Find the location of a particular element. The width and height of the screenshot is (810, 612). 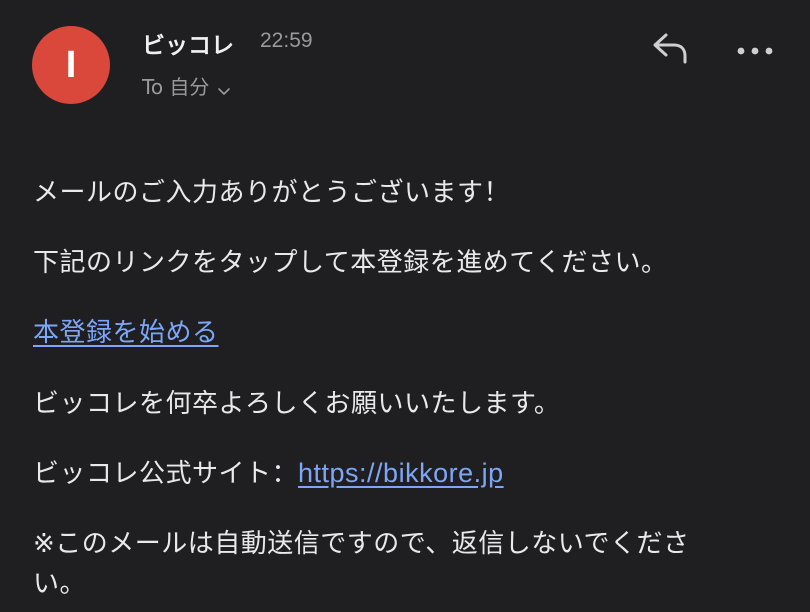

body-notice: ※このメールは自動送信ですので、返信しないでくださ is located at coordinates (361, 544).